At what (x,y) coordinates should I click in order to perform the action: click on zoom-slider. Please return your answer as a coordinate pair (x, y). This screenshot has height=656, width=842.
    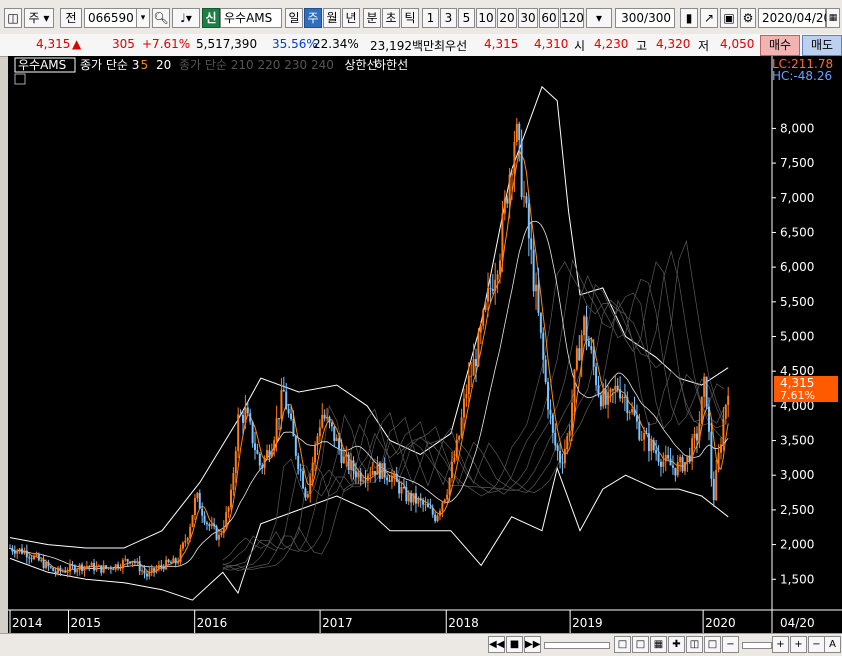
    Looking at the image, I should click on (757, 645).